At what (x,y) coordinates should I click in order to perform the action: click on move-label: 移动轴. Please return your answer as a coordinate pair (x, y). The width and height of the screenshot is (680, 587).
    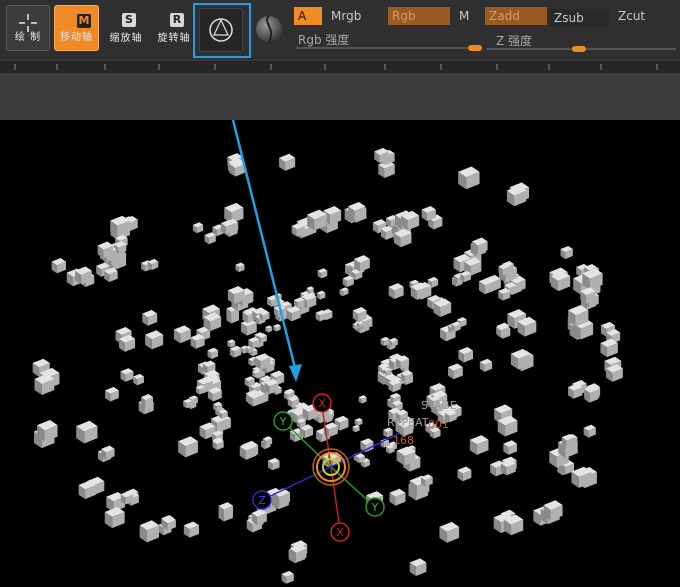
    Looking at the image, I should click on (76, 37).